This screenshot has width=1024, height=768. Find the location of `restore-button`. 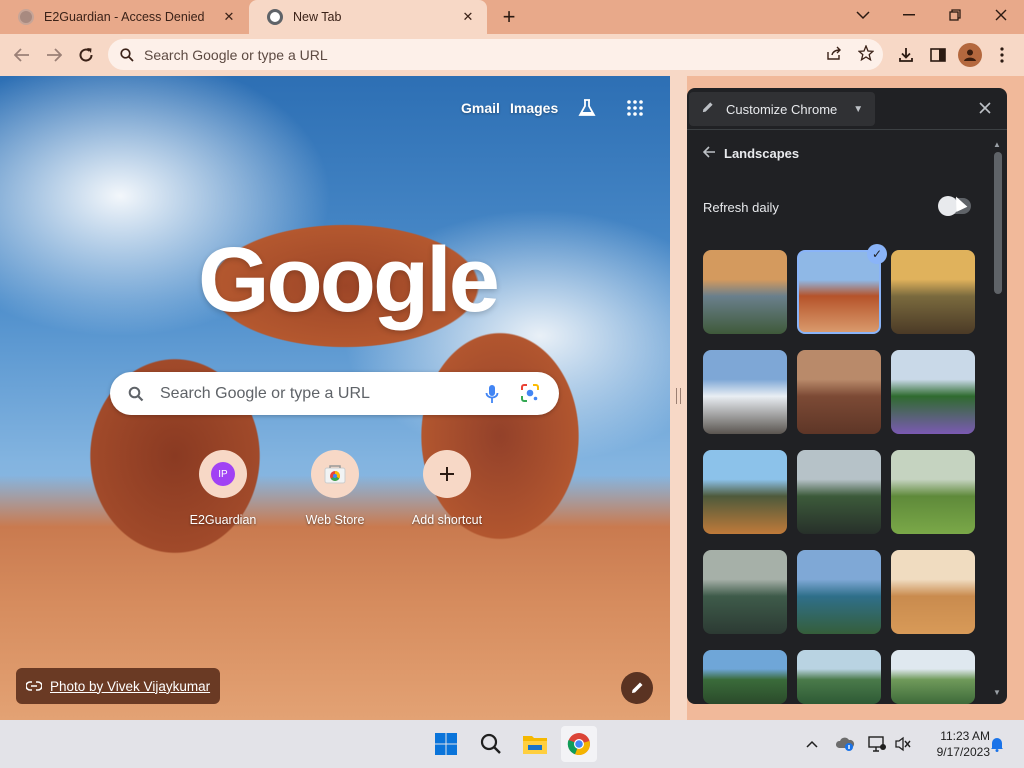

restore-button is located at coordinates (955, 15).